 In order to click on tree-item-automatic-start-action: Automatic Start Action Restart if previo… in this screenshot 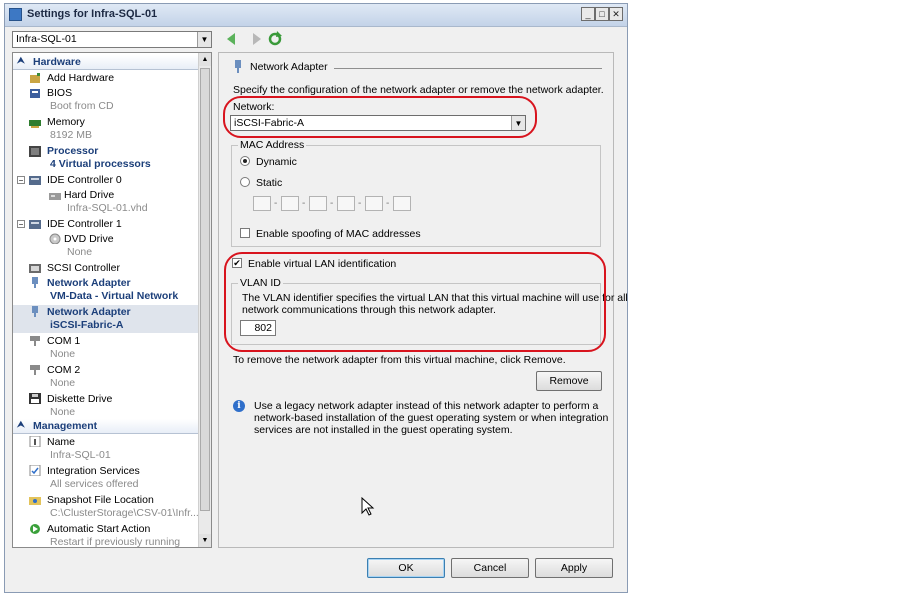, I will do `click(106, 534)`.